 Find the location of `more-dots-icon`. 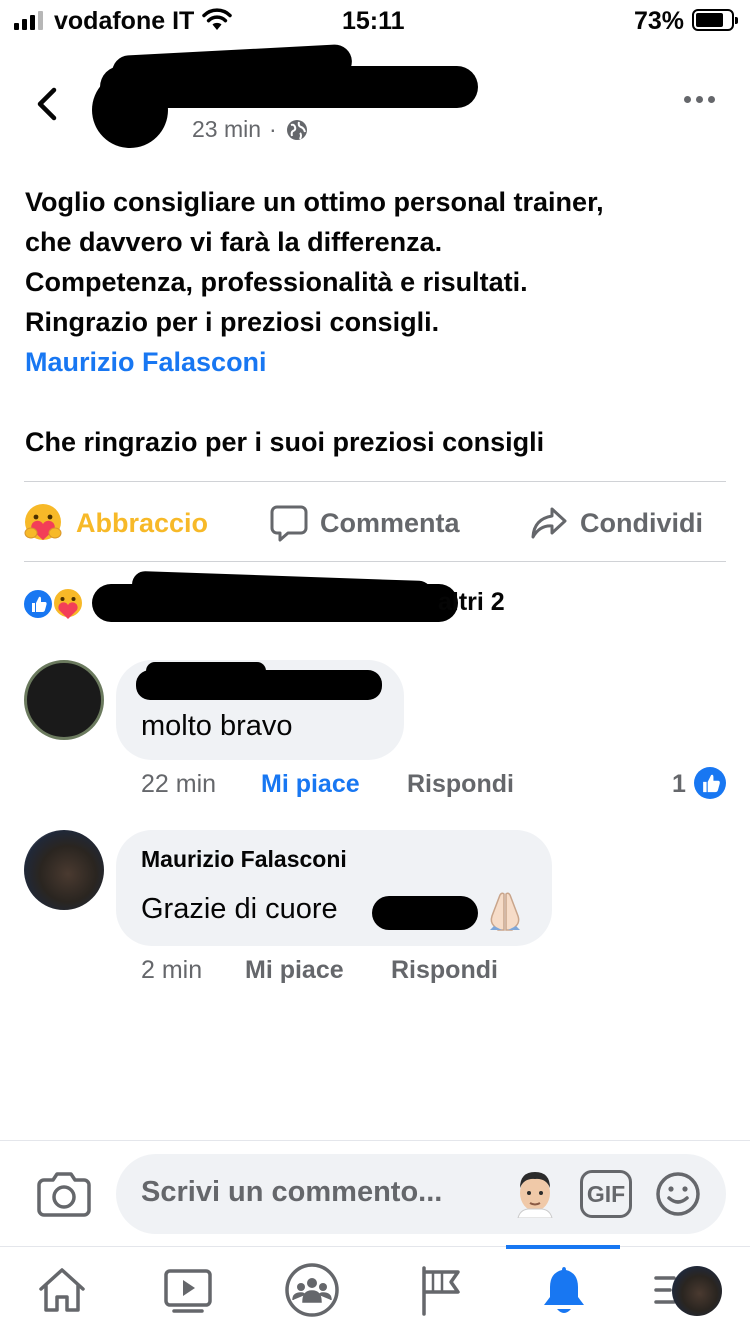

more-dots-icon is located at coordinates (687, 99).